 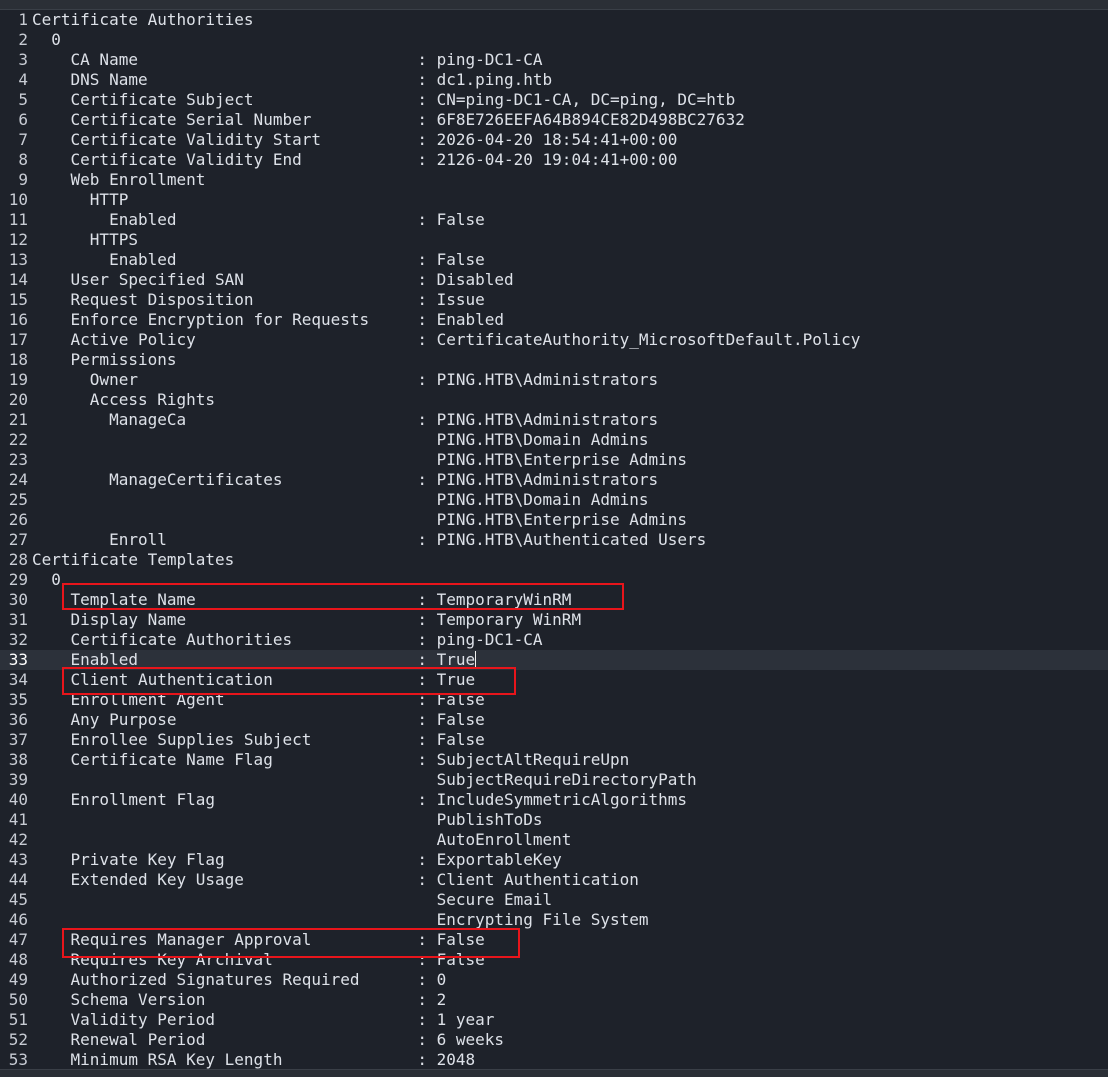 I want to click on line-text: Minimum RSA Key Length : 2048, so click(x=254, y=1060).